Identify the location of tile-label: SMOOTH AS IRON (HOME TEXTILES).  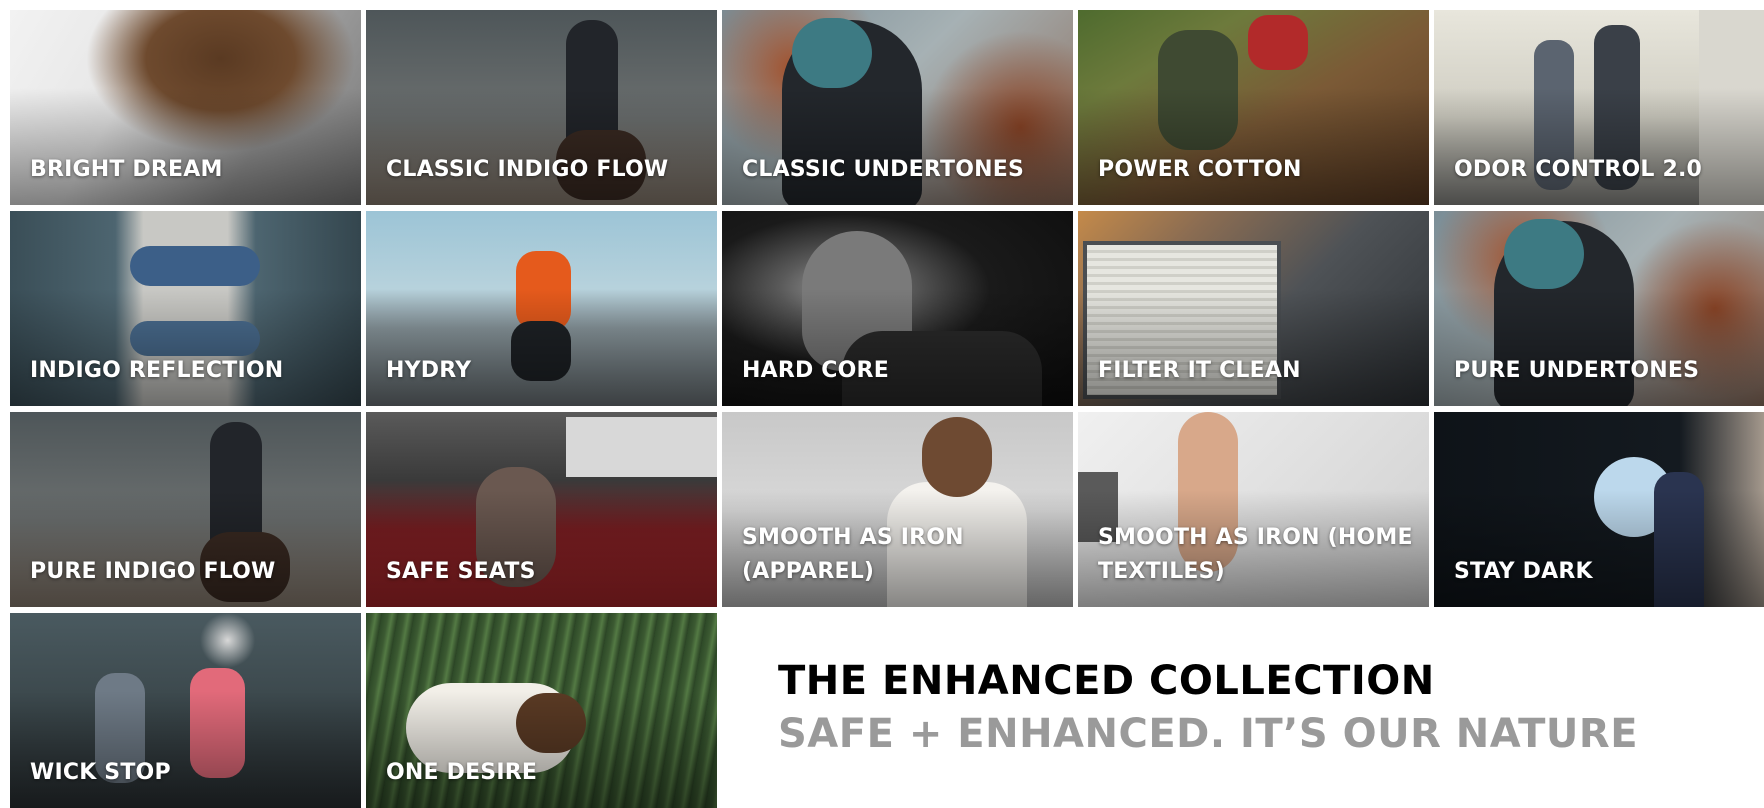
(1255, 554).